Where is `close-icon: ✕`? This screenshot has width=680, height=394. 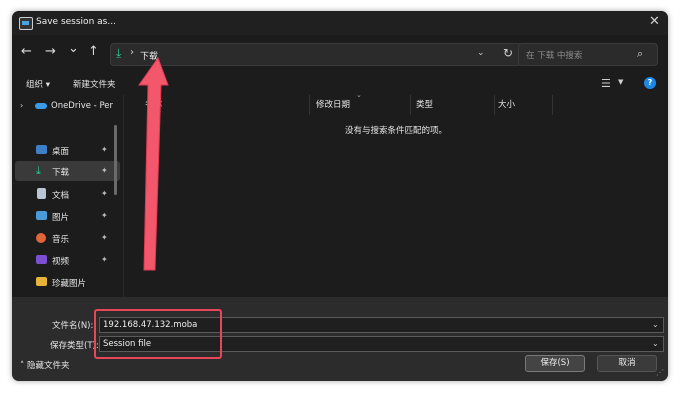
close-icon: ✕ is located at coordinates (654, 21).